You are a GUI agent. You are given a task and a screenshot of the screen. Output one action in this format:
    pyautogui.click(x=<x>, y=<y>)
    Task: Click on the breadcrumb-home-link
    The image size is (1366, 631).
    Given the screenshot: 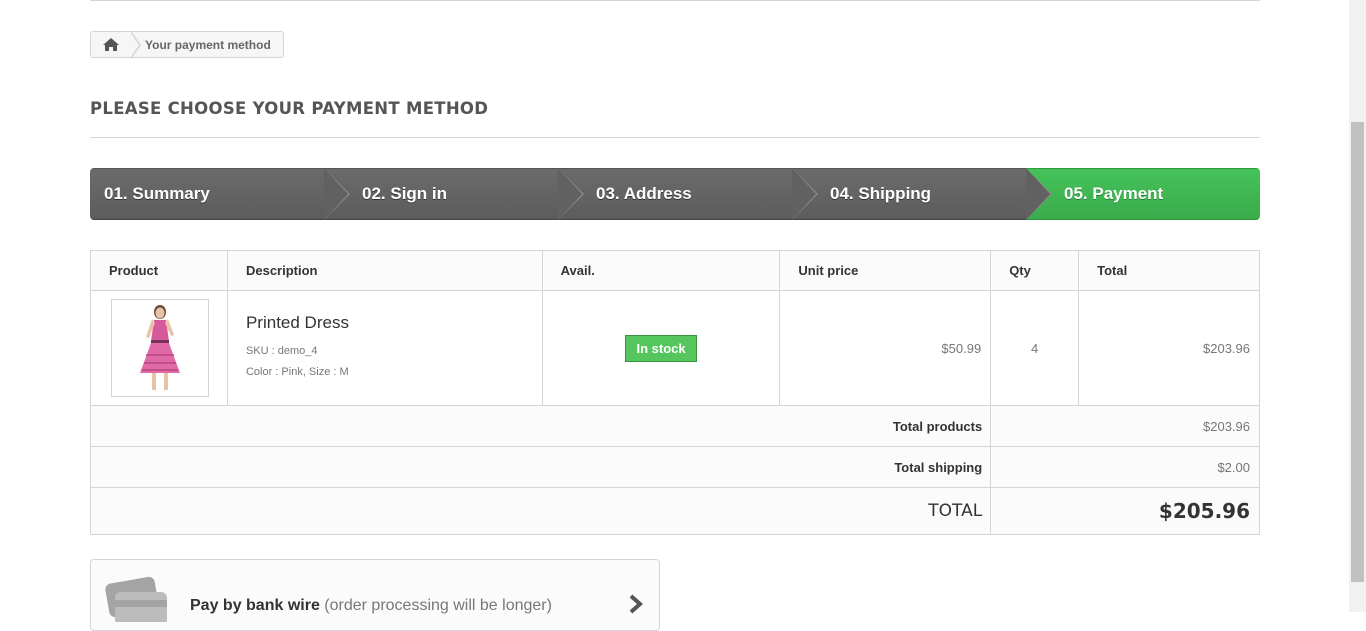 What is the action you would take?
    pyautogui.click(x=111, y=44)
    